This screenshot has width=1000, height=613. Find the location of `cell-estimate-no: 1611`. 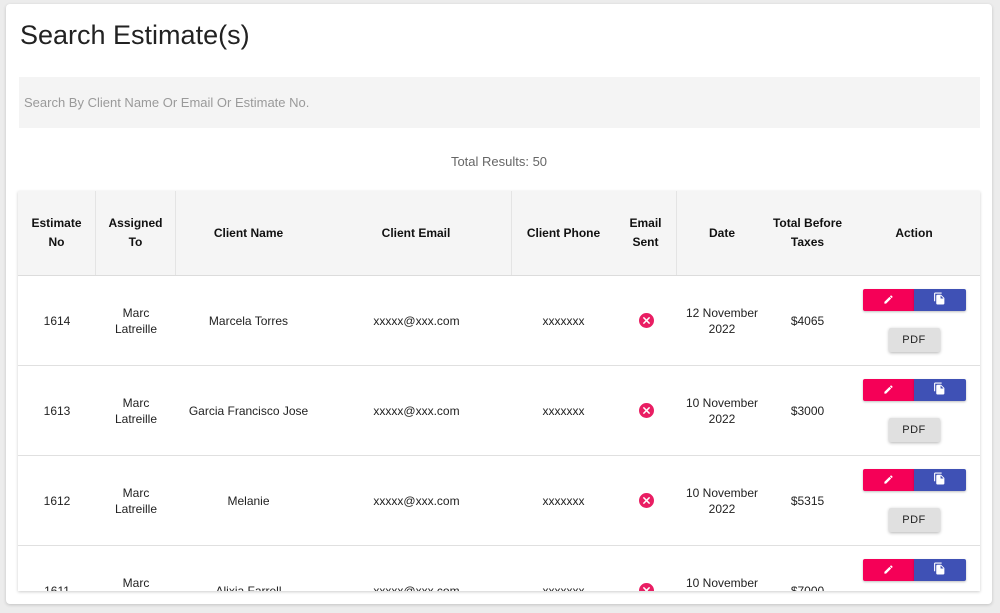

cell-estimate-no: 1611 is located at coordinates (57, 587).